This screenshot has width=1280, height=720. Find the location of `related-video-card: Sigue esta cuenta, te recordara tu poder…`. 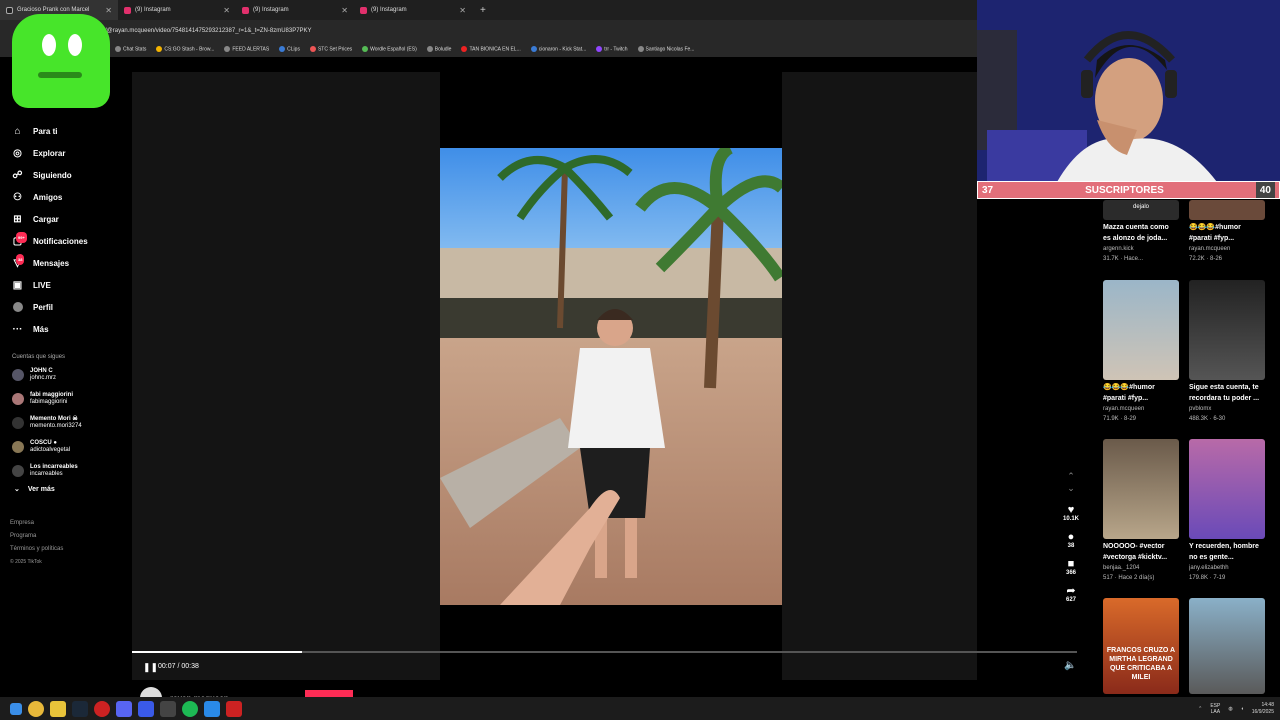

related-video-card: Sigue esta cuenta, te recordara tu poder… is located at coordinates (1227, 352).